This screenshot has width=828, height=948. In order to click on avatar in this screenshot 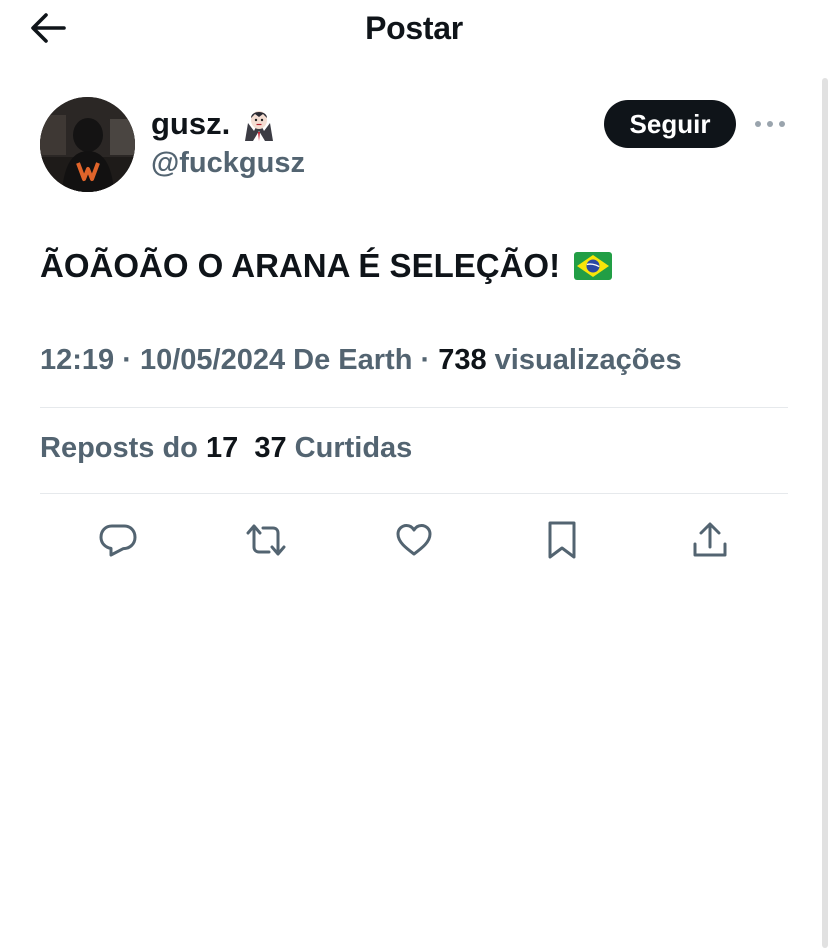, I will do `click(87, 144)`.